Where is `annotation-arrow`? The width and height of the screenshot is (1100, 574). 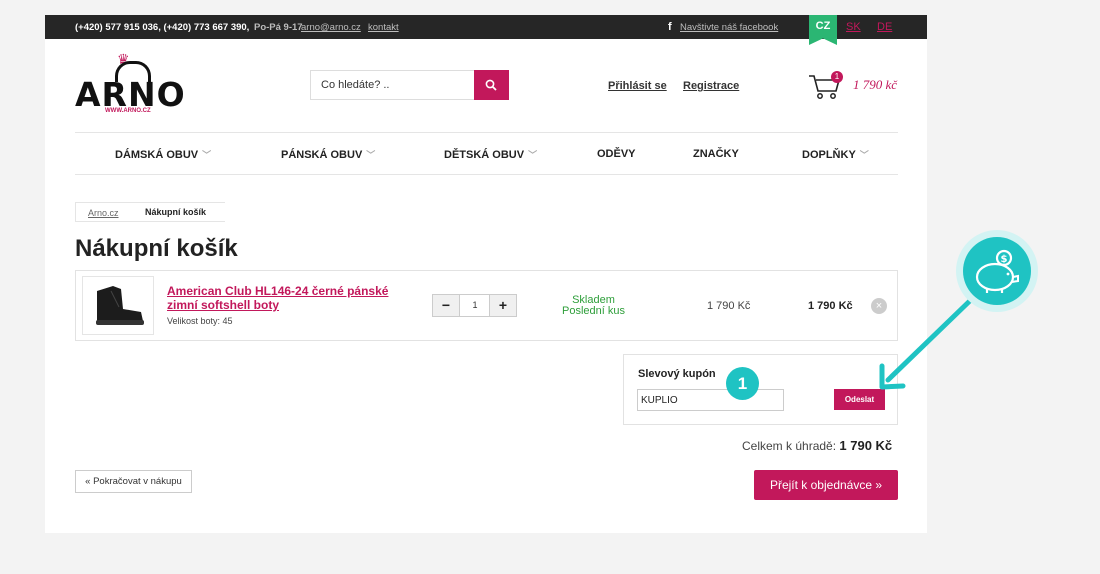 annotation-arrow is located at coordinates (930, 340).